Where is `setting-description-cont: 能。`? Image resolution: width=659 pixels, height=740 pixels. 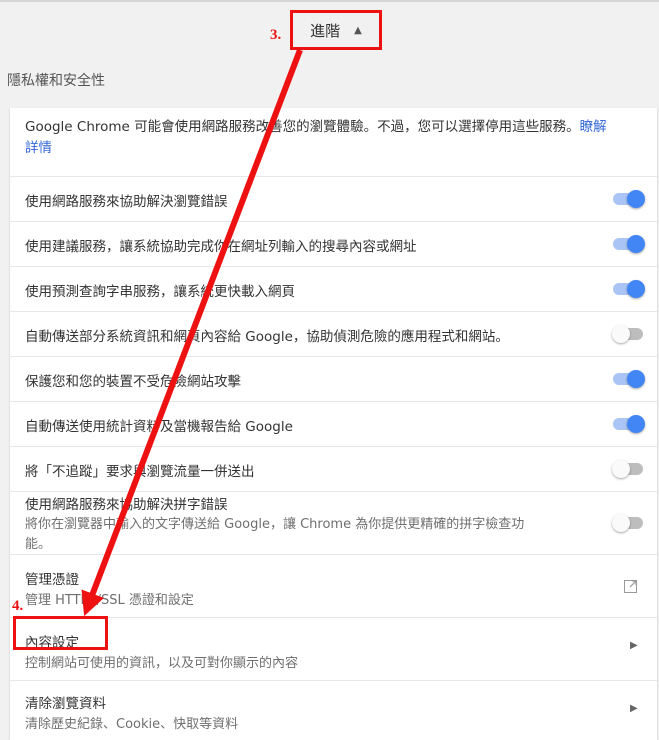
setting-description-cont: 能。 is located at coordinates (38, 544).